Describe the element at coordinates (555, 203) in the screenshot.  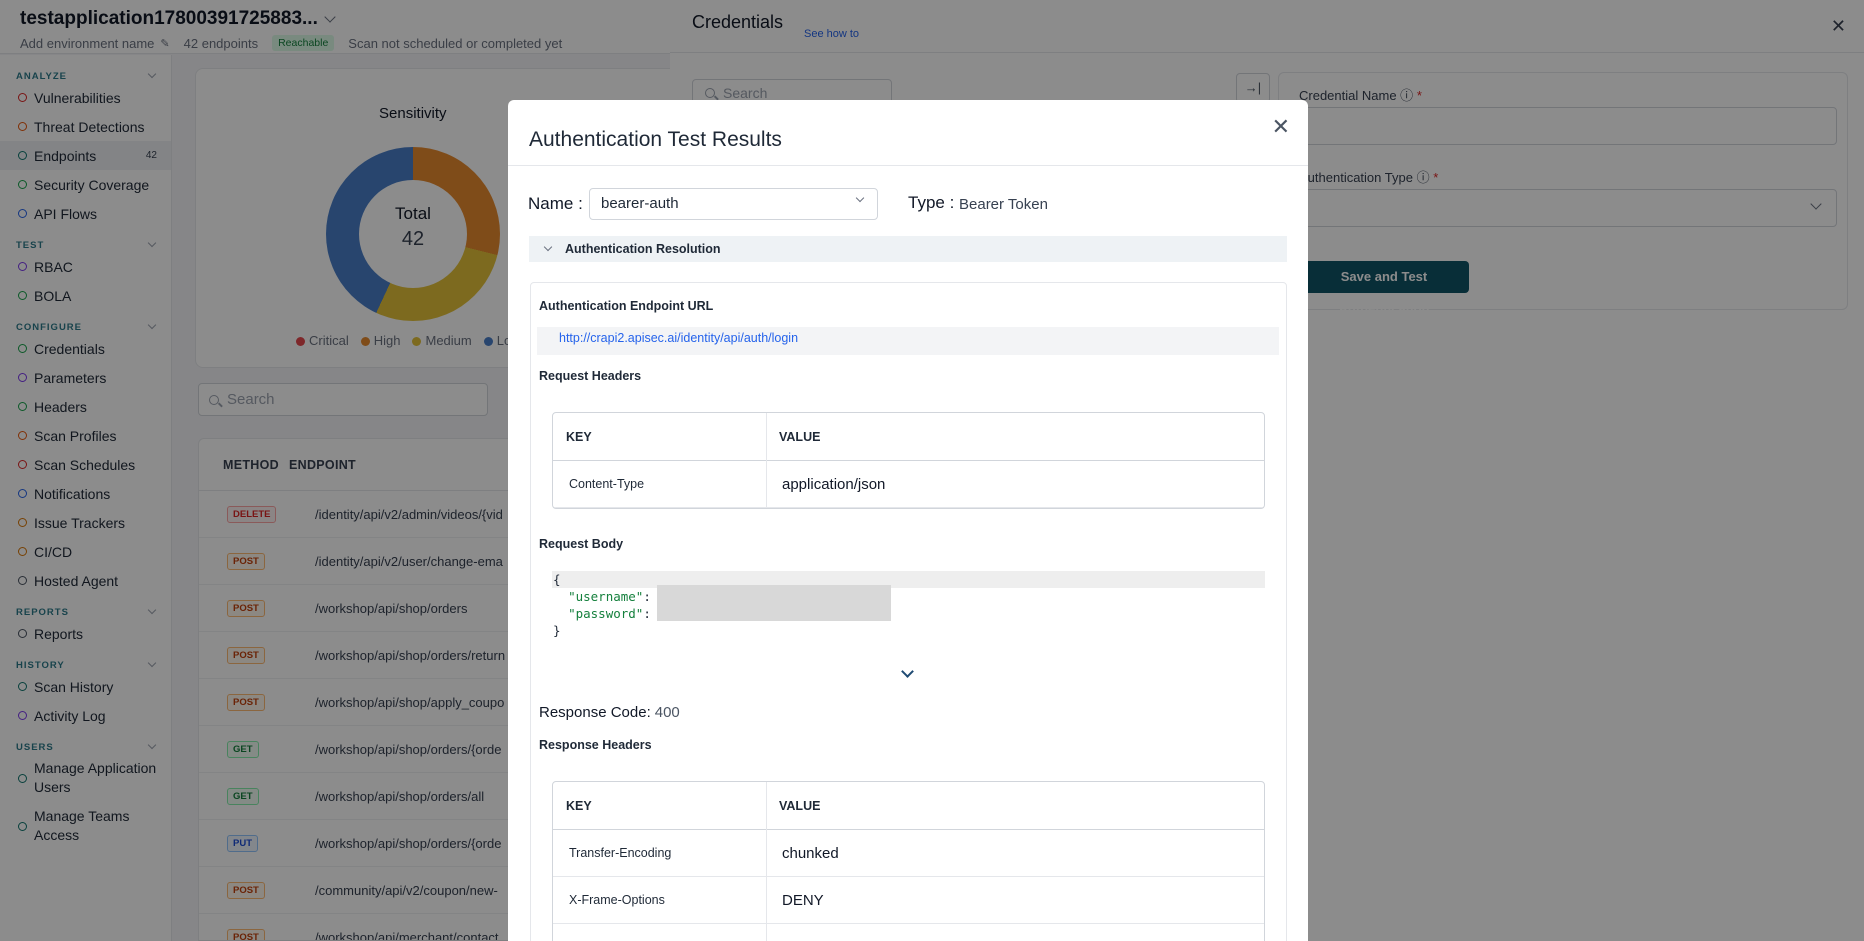
I see `name-label: Name :` at that location.